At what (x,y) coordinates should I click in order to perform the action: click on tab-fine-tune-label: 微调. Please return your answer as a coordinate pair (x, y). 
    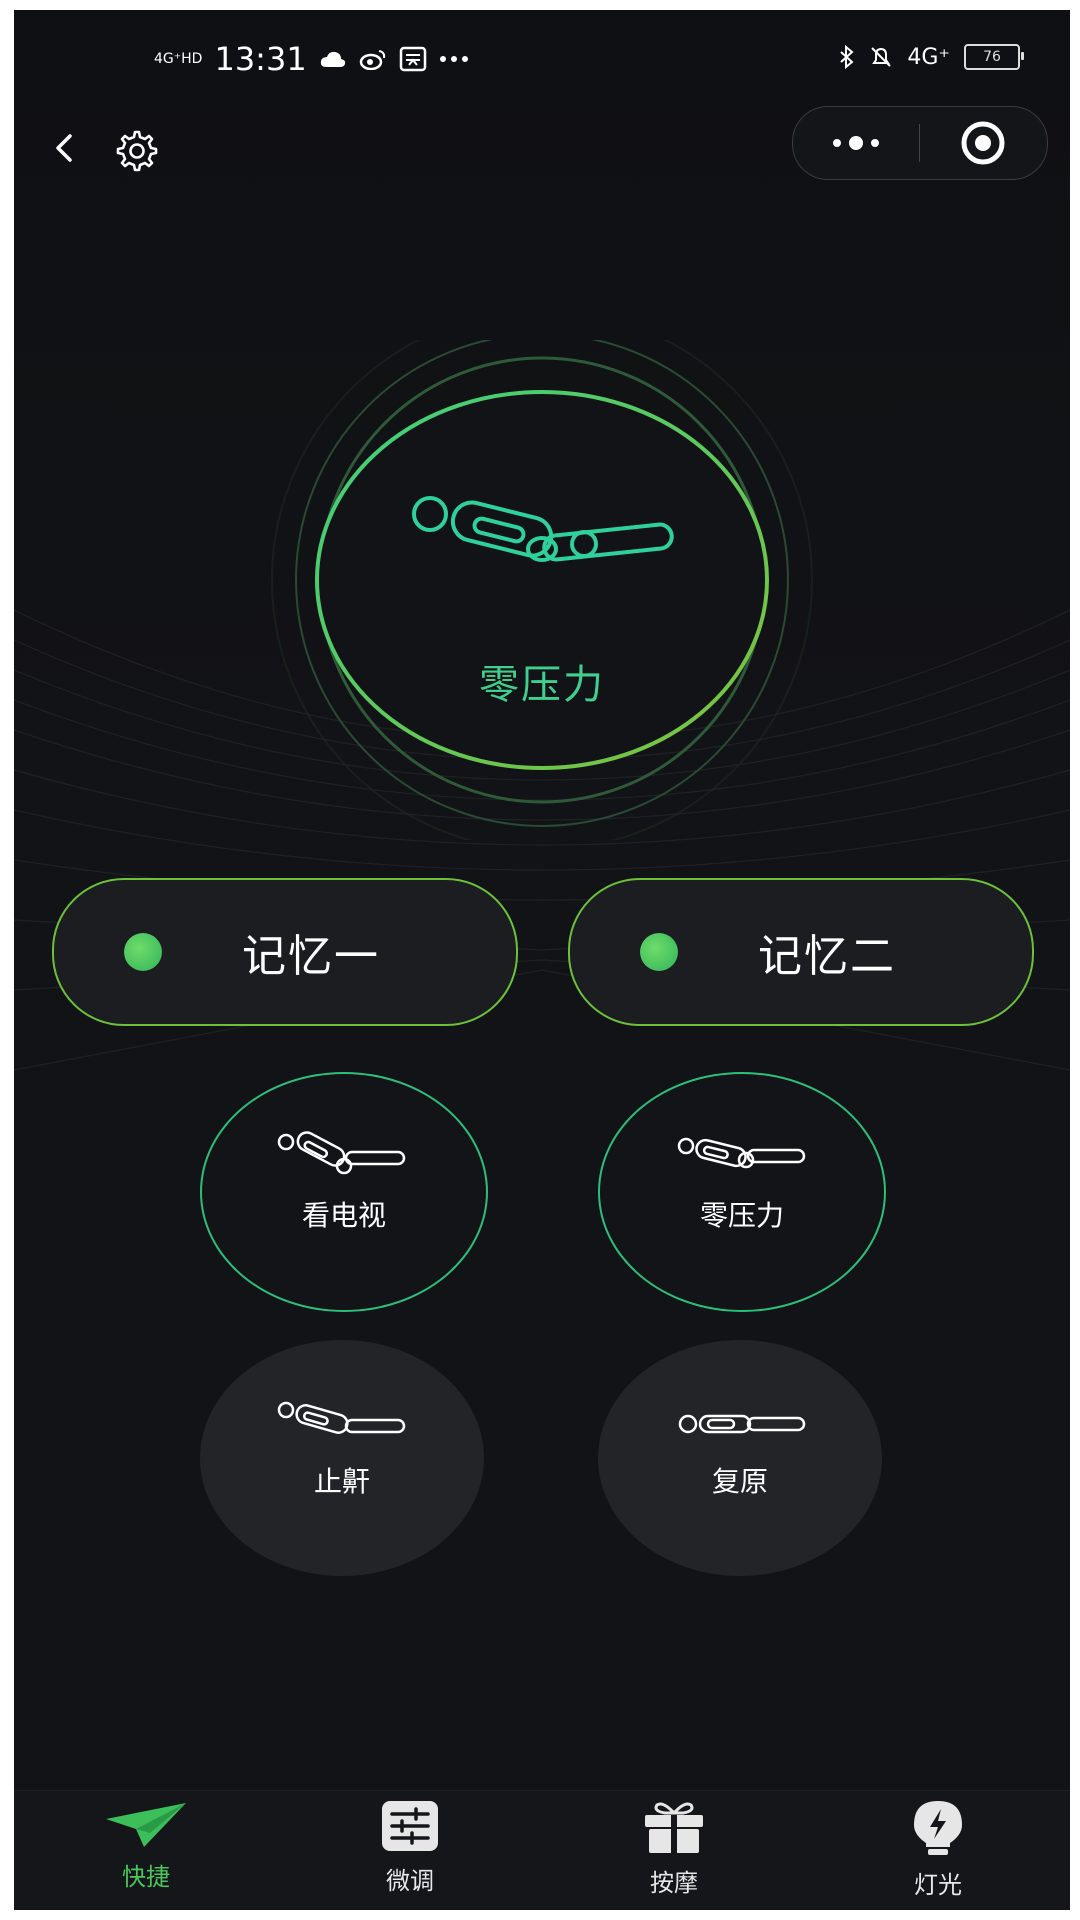
    Looking at the image, I should click on (410, 1881).